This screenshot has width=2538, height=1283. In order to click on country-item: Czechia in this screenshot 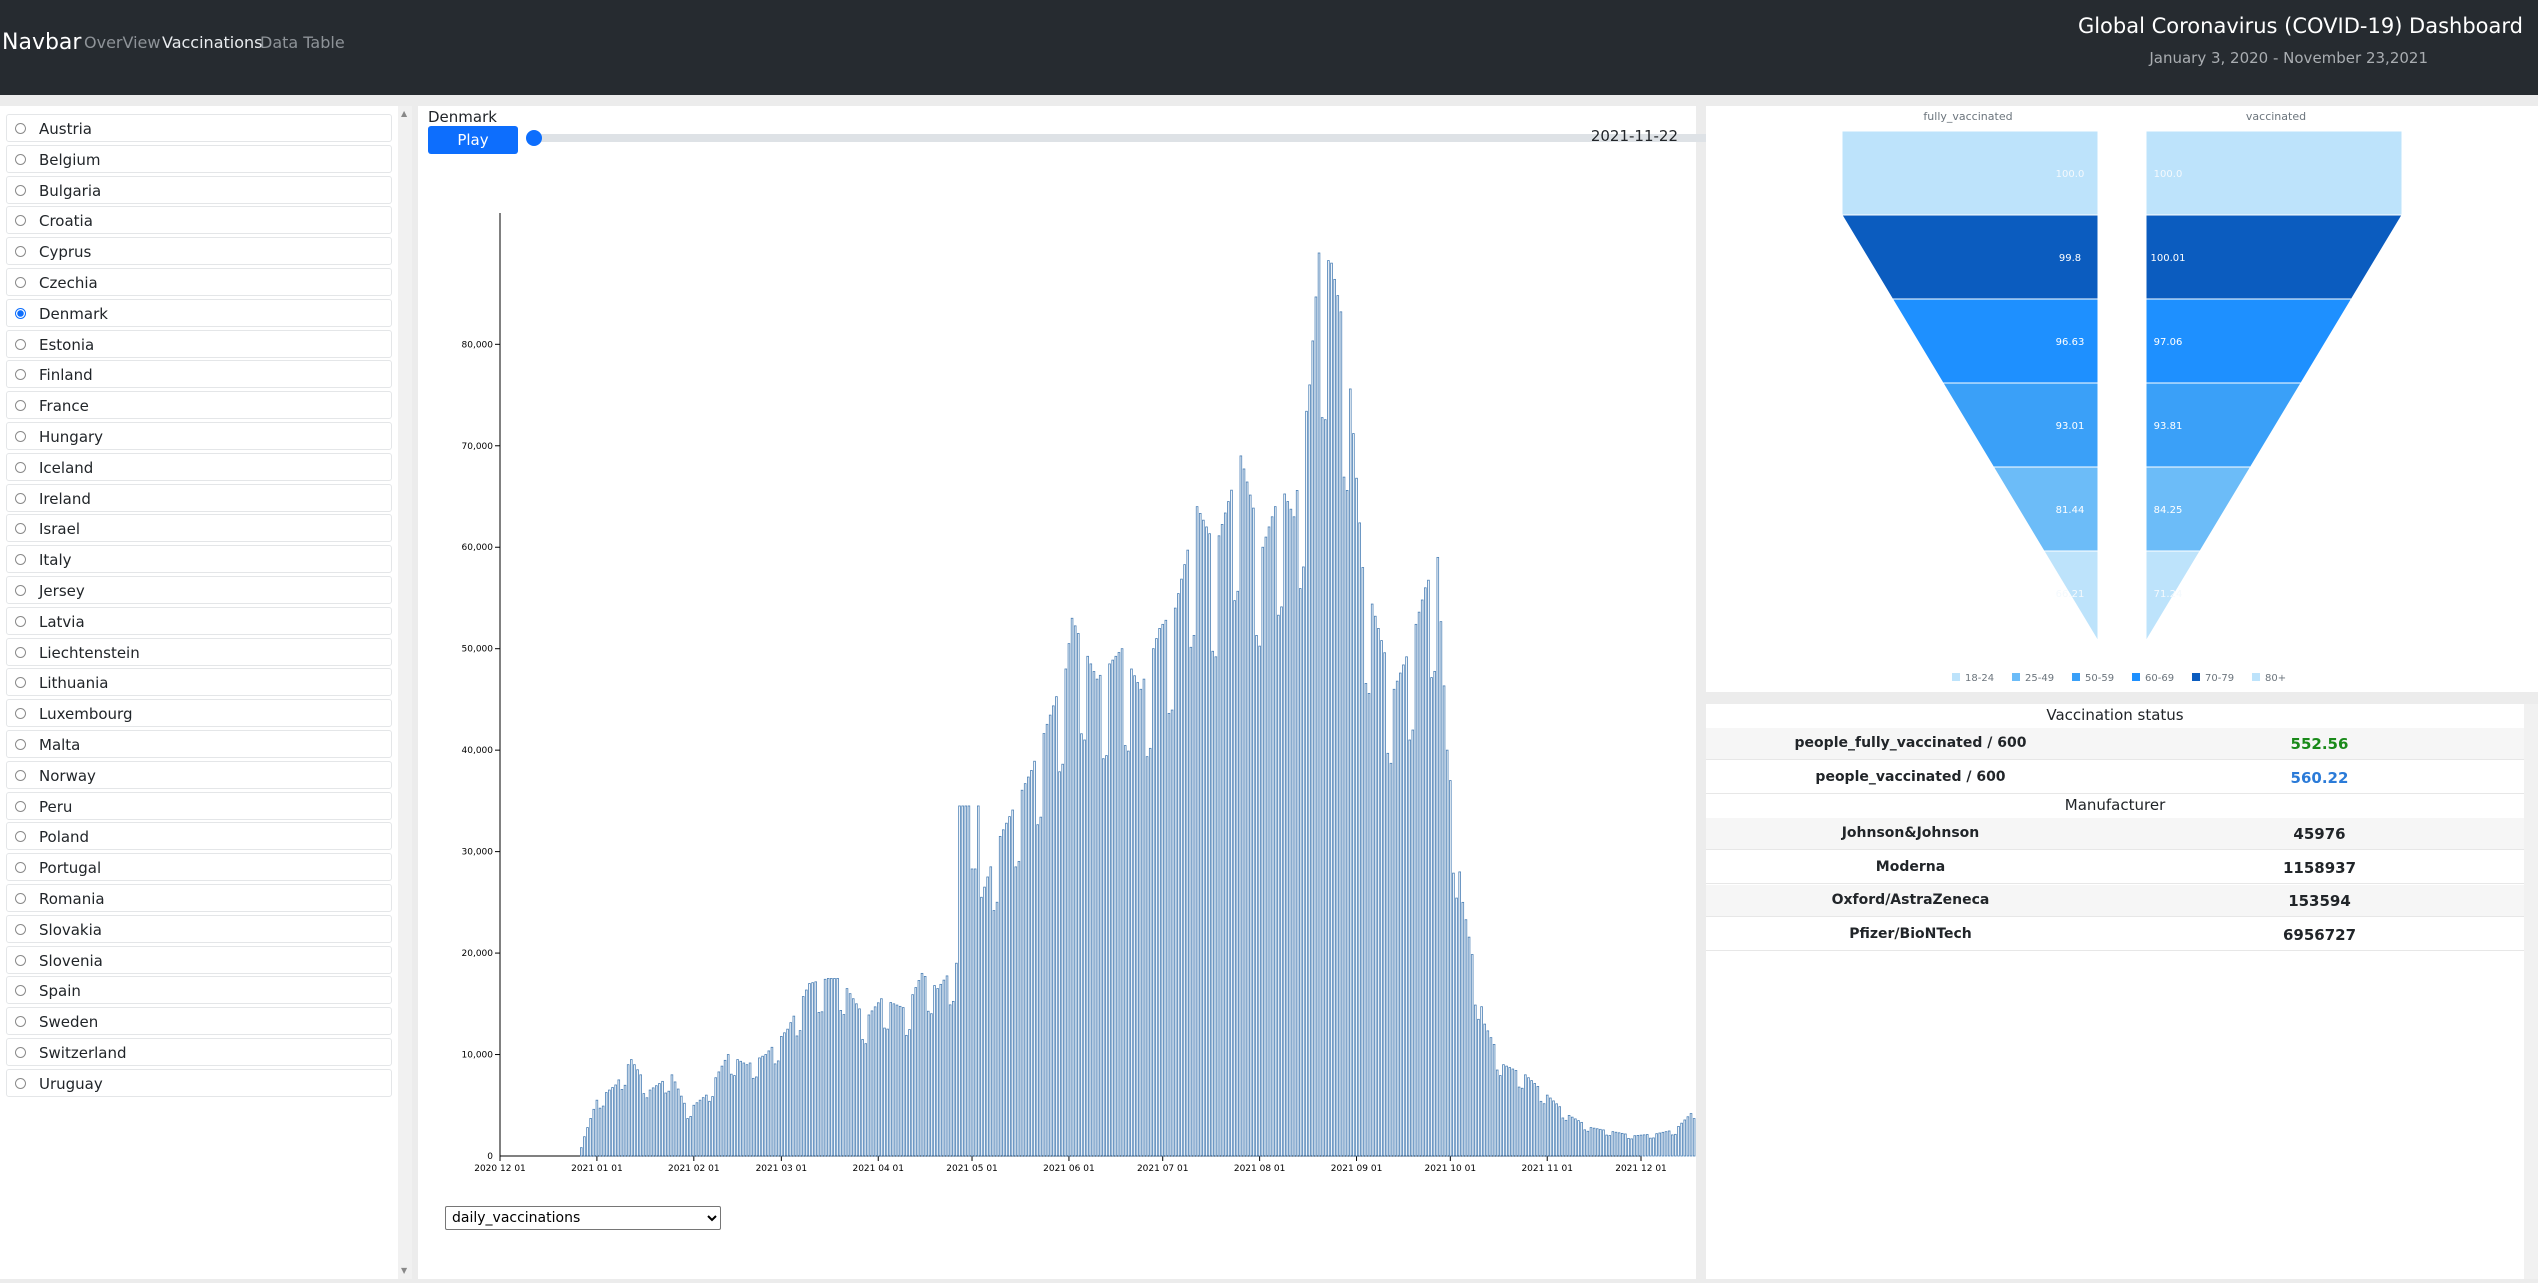, I will do `click(199, 281)`.